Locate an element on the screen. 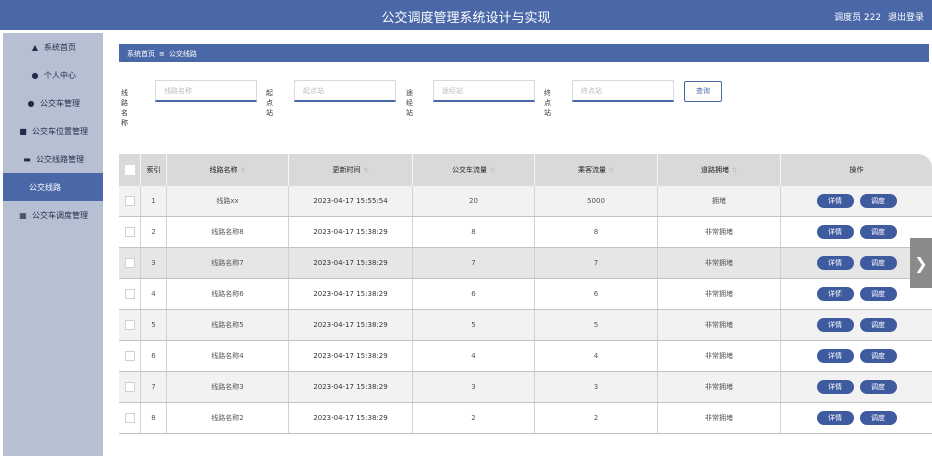 Image resolution: width=932 pixels, height=456 pixels. cell-index: 2 is located at coordinates (154, 232).